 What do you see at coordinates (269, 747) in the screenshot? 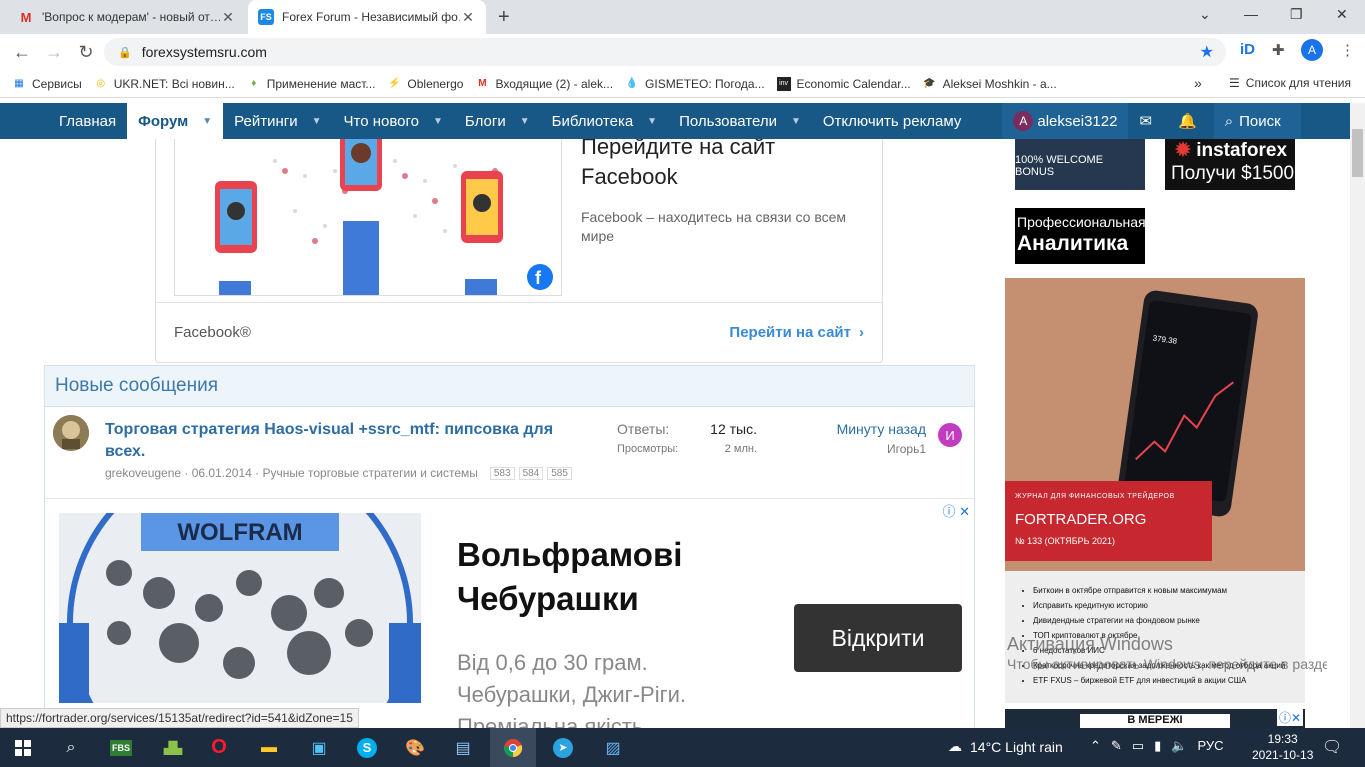
I see `file-explorer-icon: ▬` at bounding box center [269, 747].